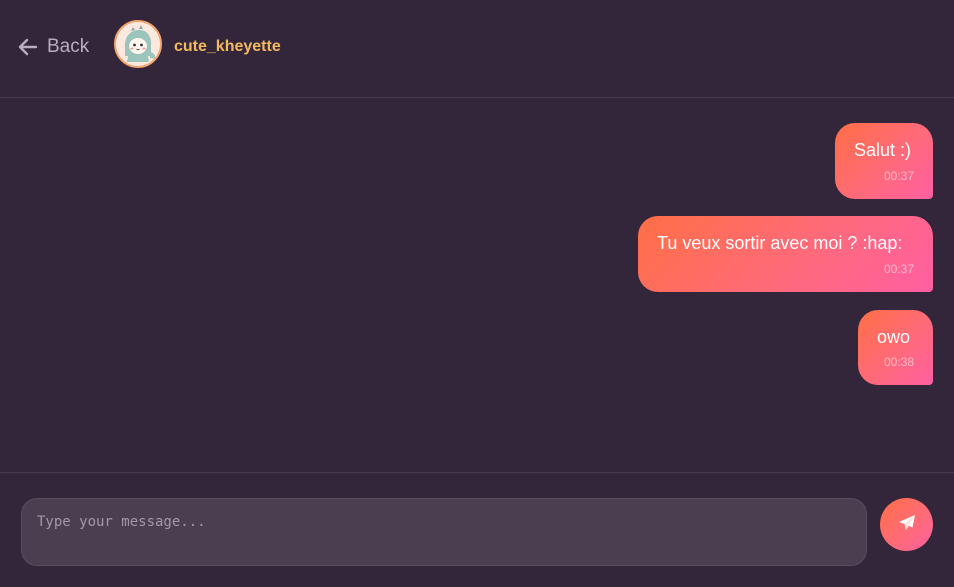  I want to click on message-timestamp: 00:38, so click(898, 362).